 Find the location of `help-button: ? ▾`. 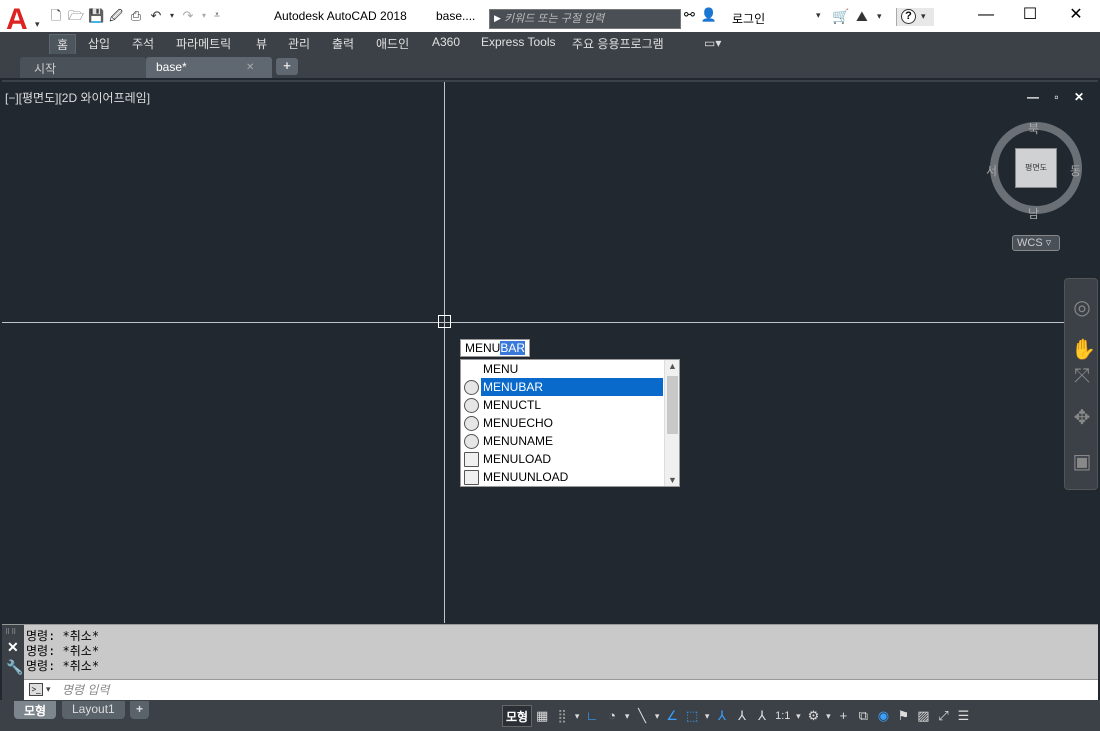

help-button: ? ▾ is located at coordinates (915, 17).